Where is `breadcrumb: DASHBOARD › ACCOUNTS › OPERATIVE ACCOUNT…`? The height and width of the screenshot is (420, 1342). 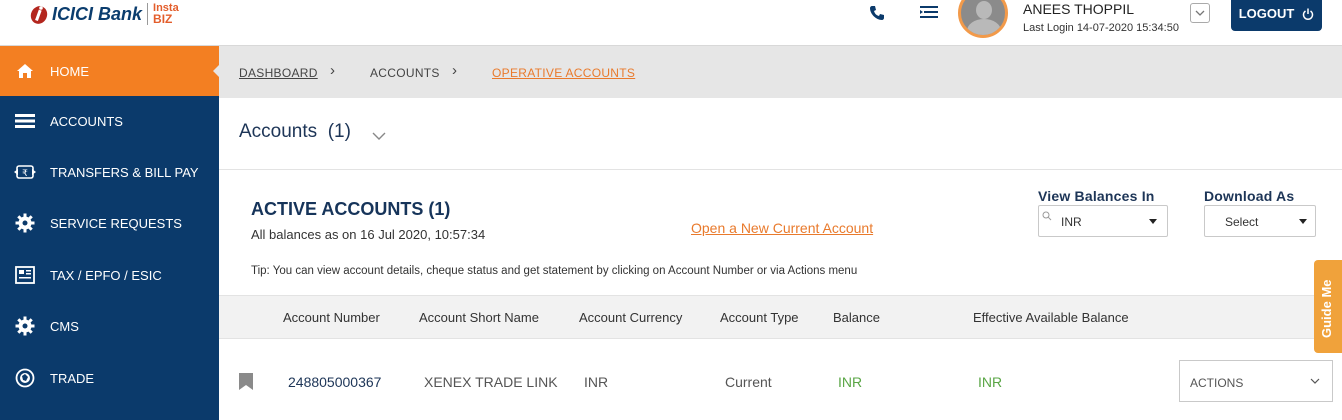 breadcrumb: DASHBOARD › ACCOUNTS › OPERATIVE ACCOUNT… is located at coordinates (780, 72).